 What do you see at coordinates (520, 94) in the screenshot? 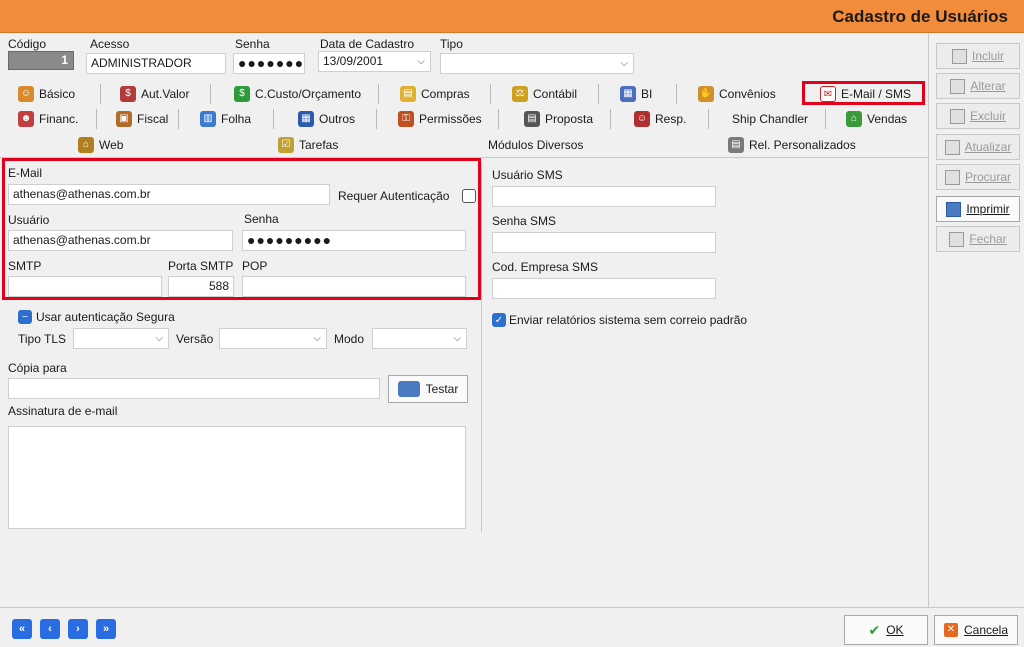
I see `scale-icon: ⚖` at bounding box center [520, 94].